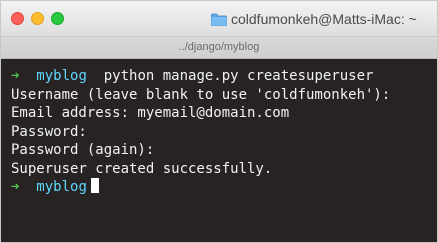  What do you see at coordinates (150, 113) in the screenshot?
I see `output-line: Email address: myemail@domain.com` at bounding box center [150, 113].